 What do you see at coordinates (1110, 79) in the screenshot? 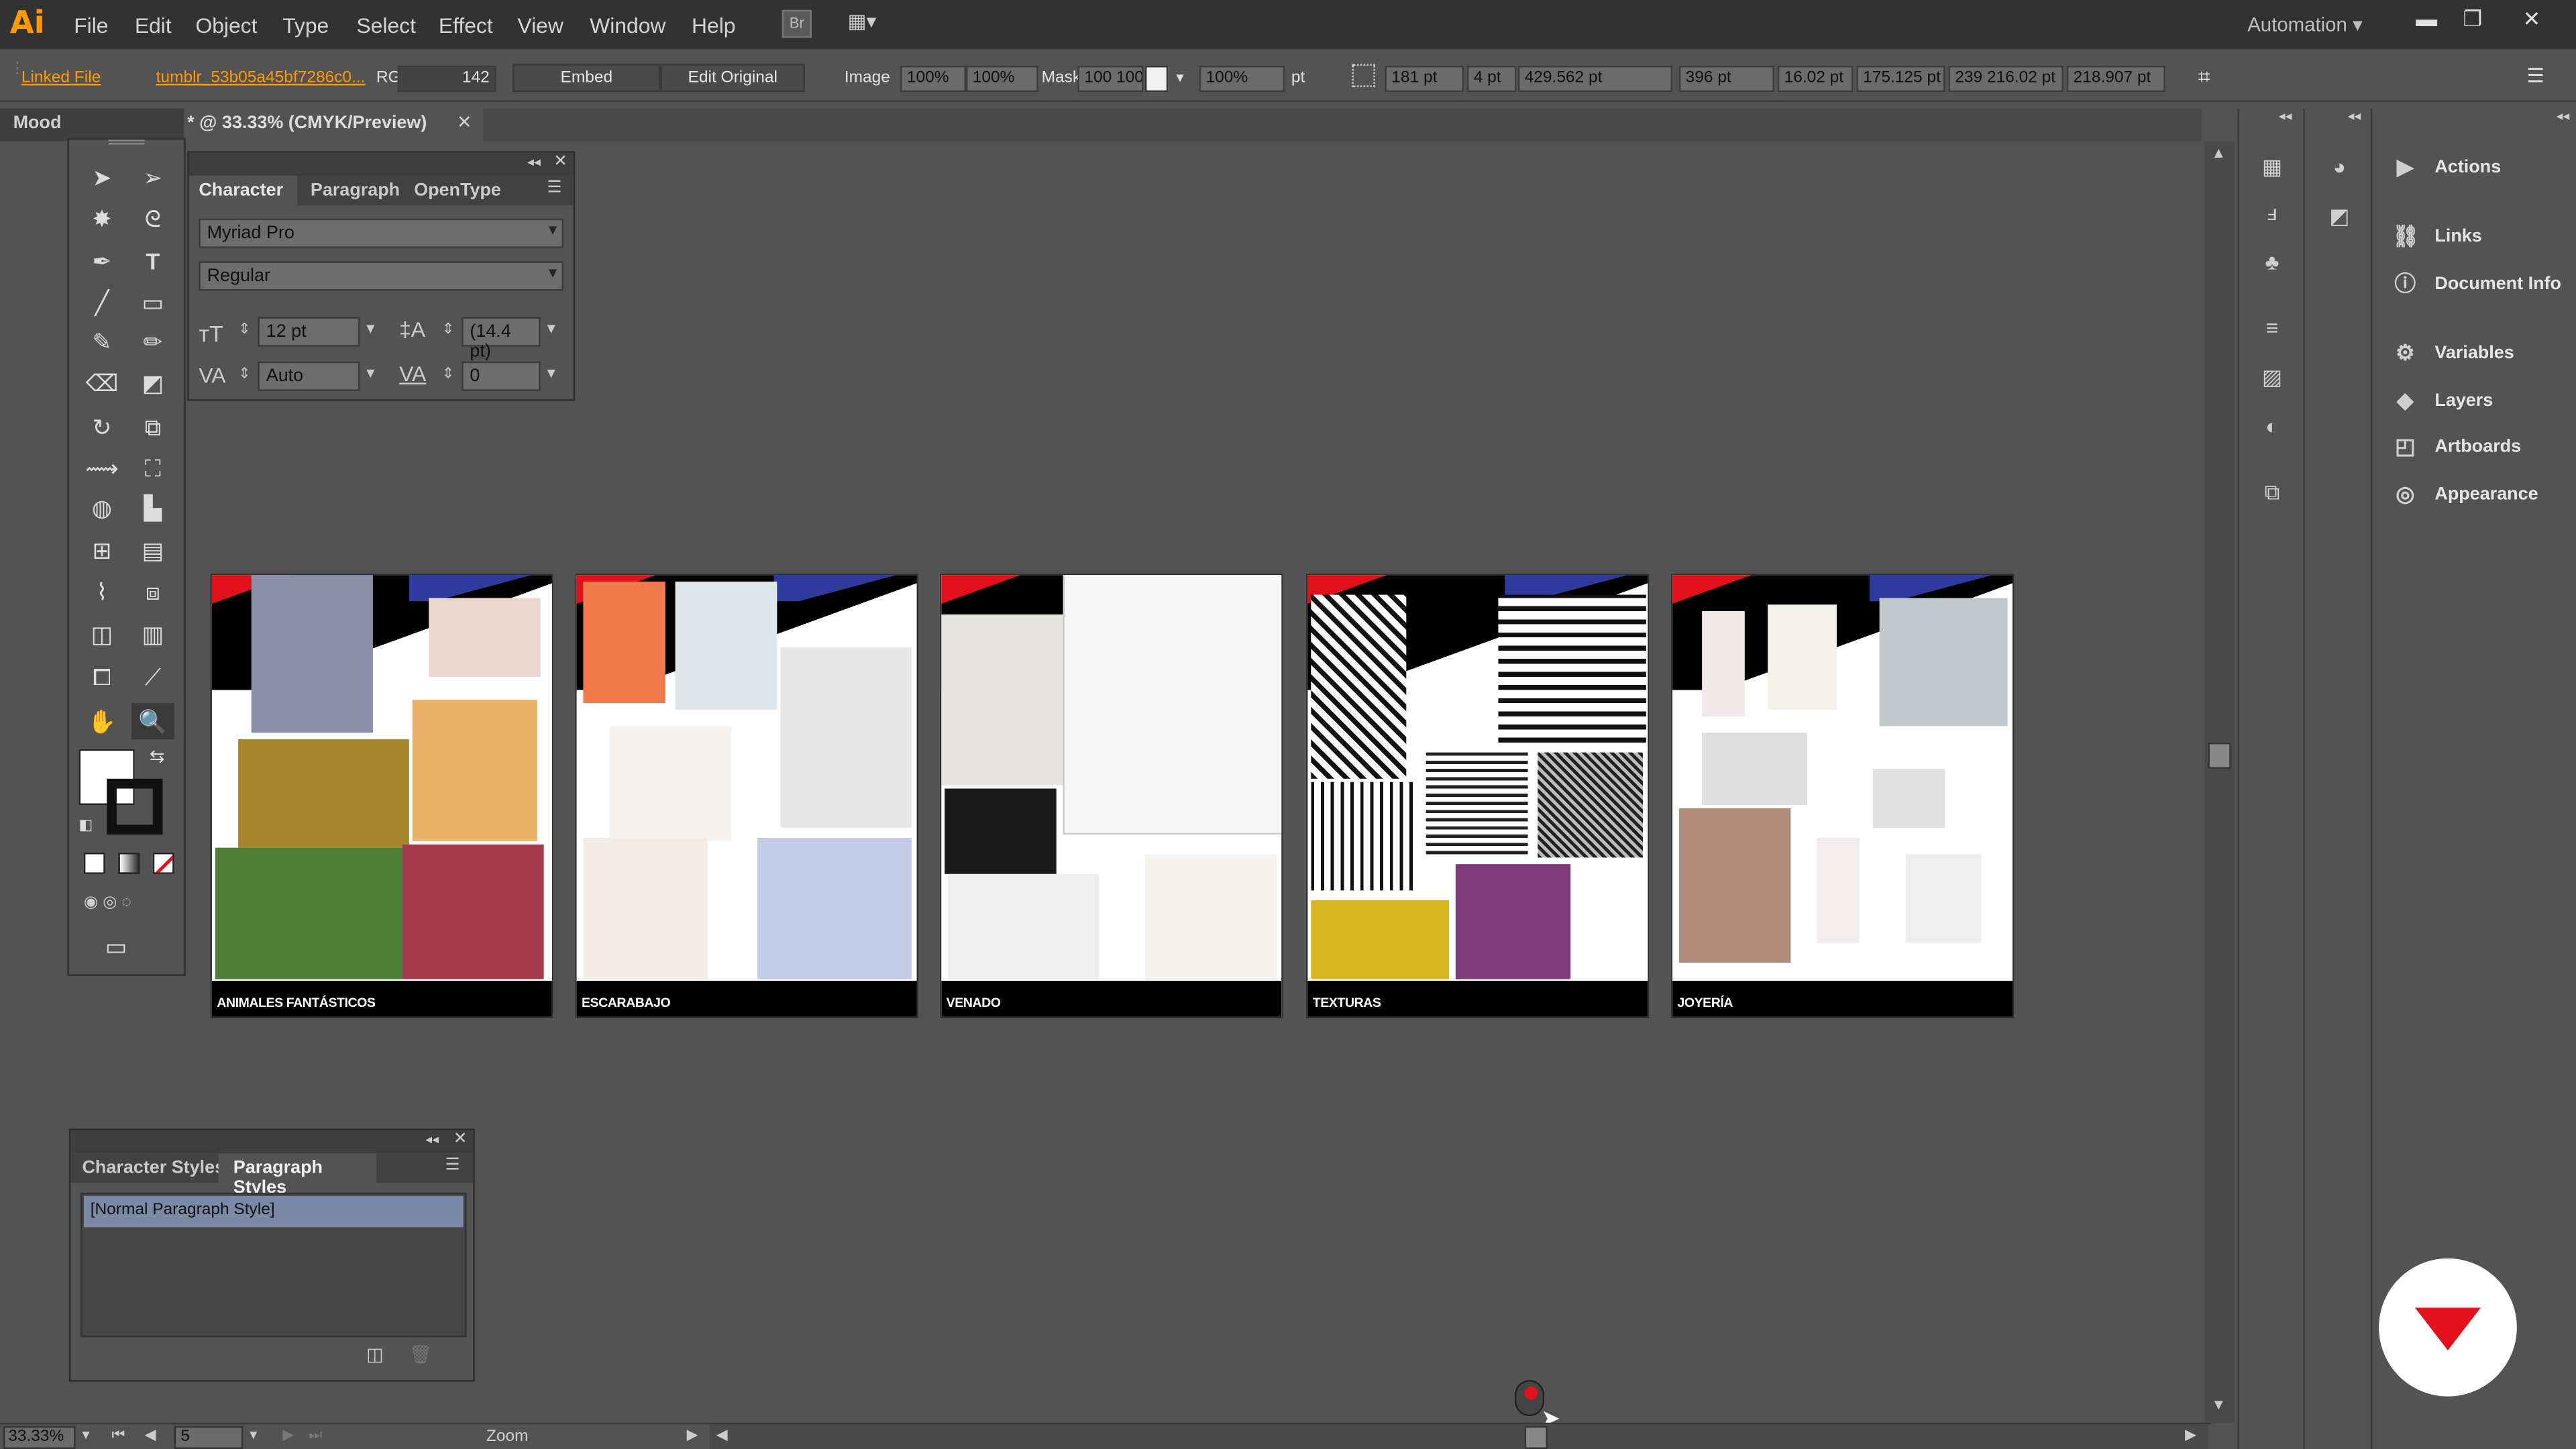
I see `mask-field: 100 100` at bounding box center [1110, 79].